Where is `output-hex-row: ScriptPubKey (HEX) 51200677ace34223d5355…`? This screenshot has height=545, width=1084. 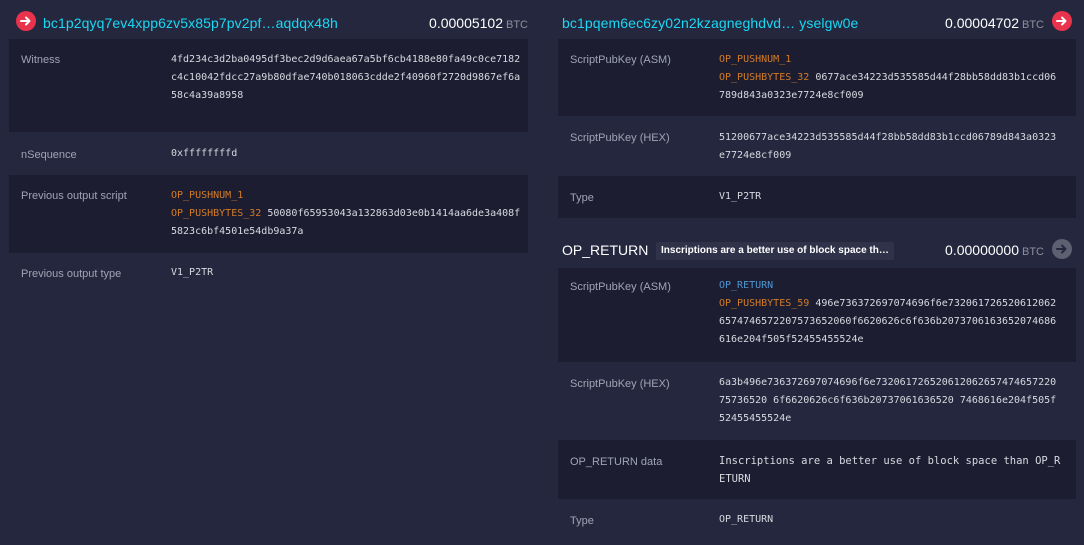
output-hex-row: ScriptPubKey (HEX) 51200677ace34223d5355… is located at coordinates (817, 146).